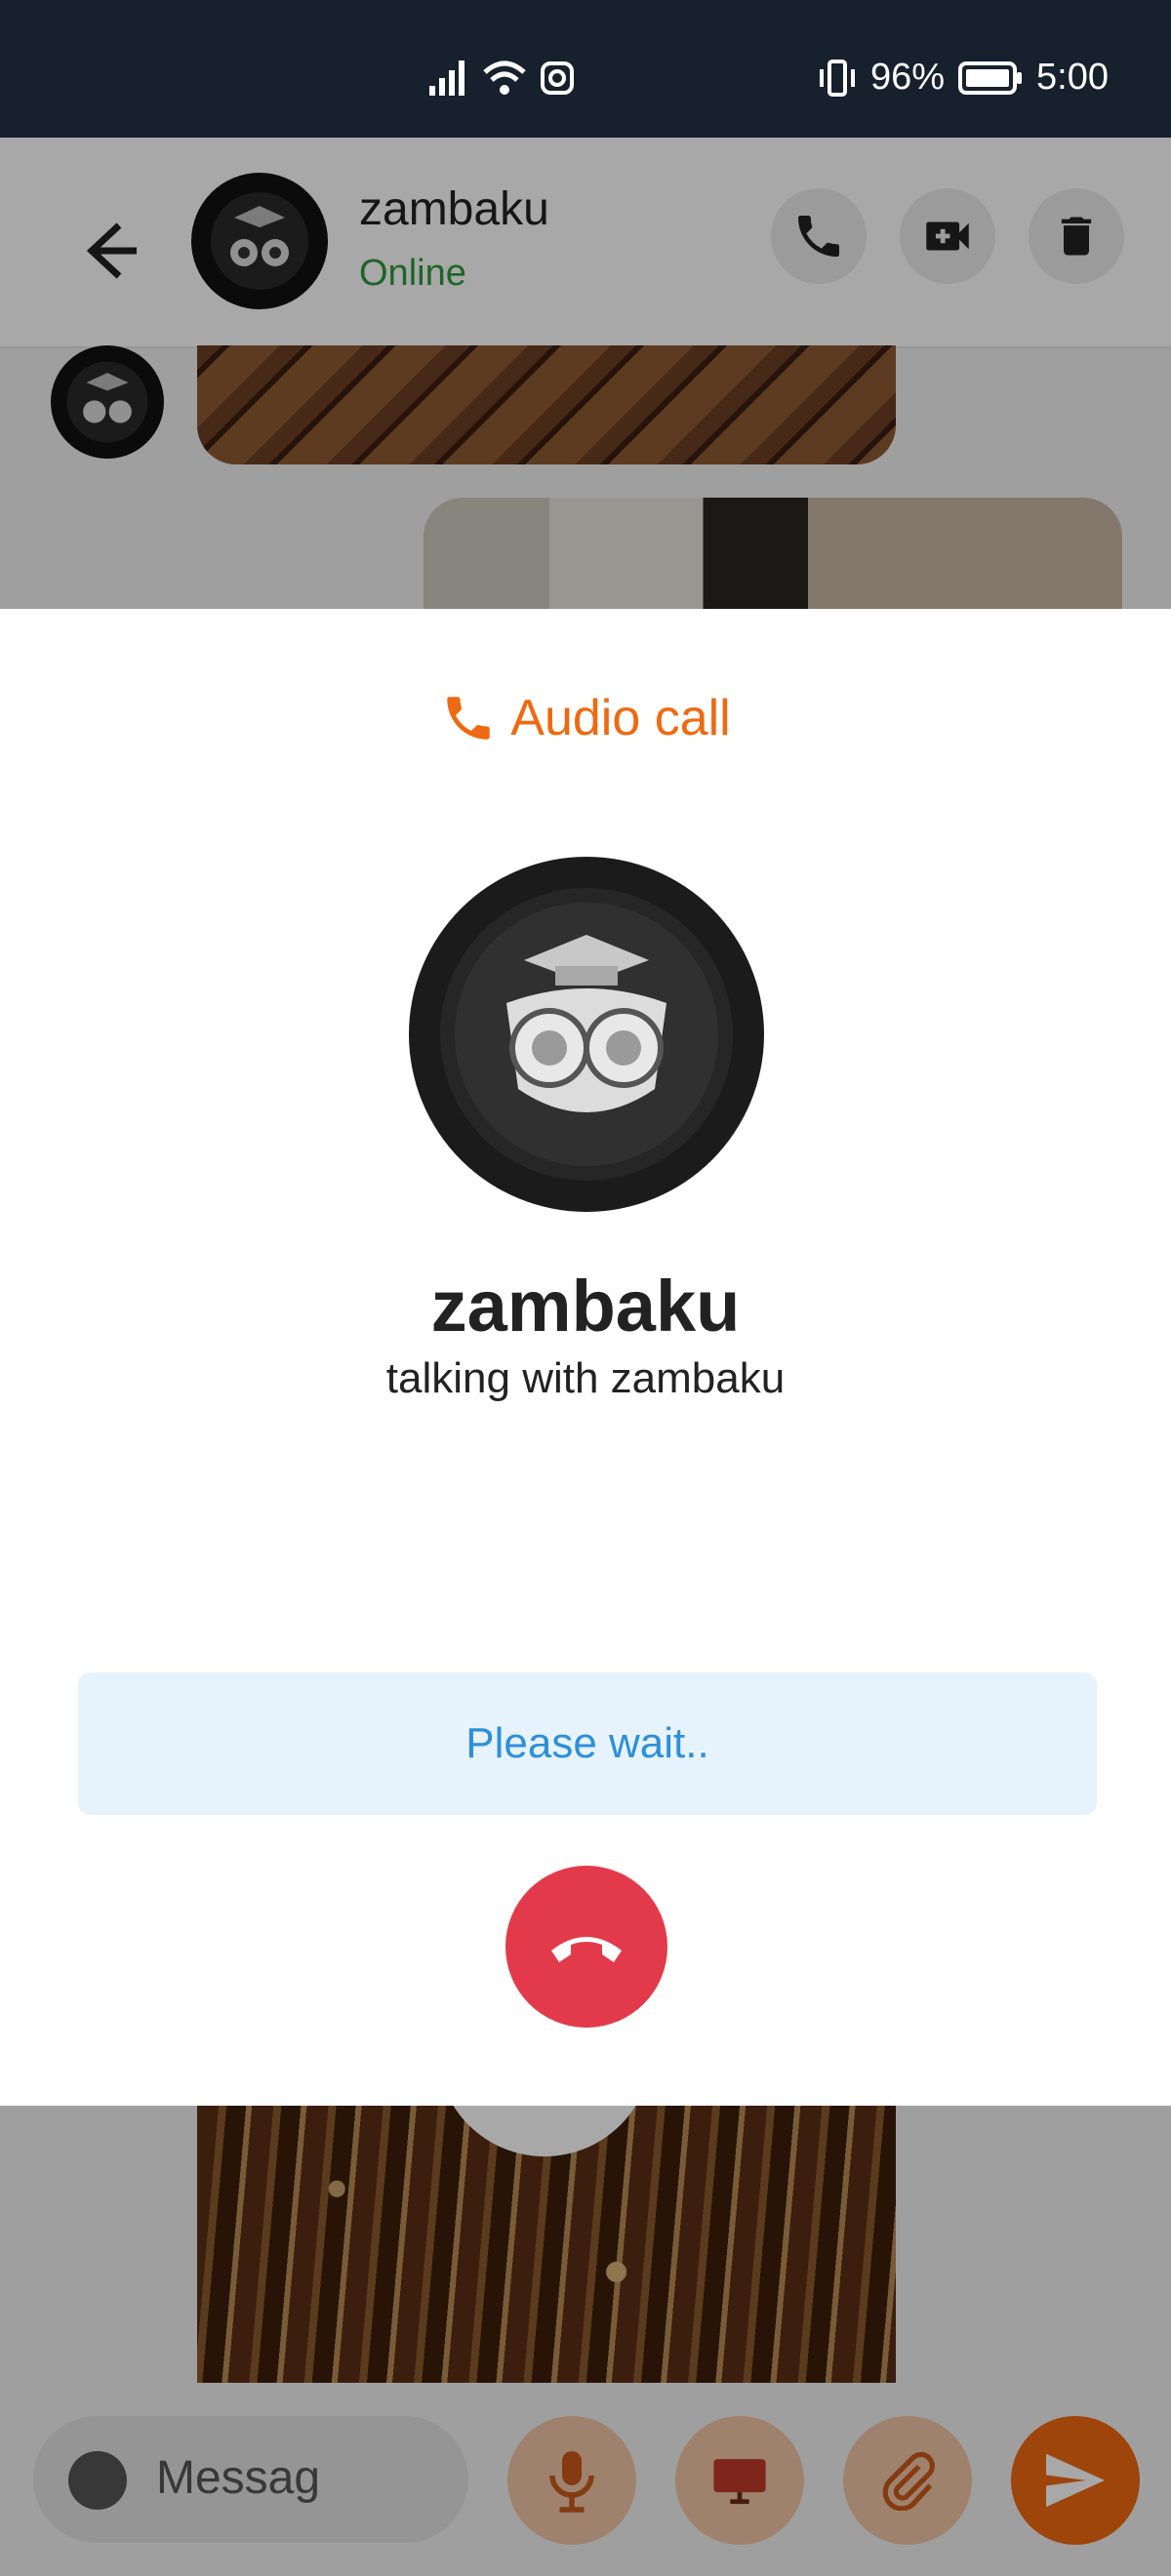 Image resolution: width=1171 pixels, height=2576 pixels. I want to click on call-type-label: Audio call, so click(585, 718).